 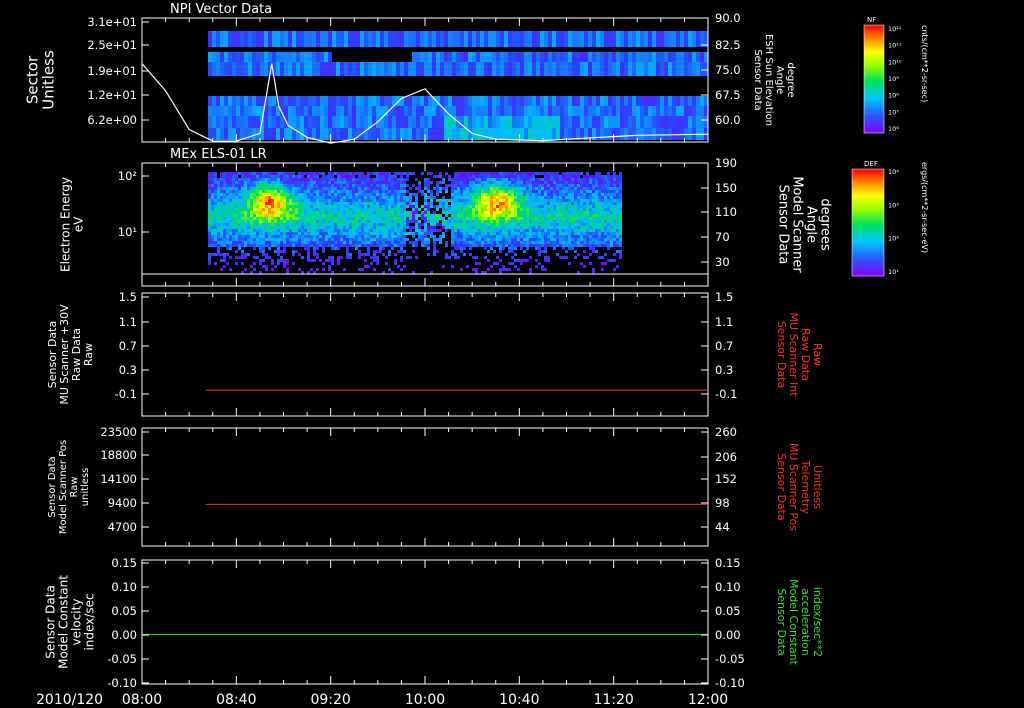 I want to click on ytick-label: 0.3, so click(x=128, y=370).